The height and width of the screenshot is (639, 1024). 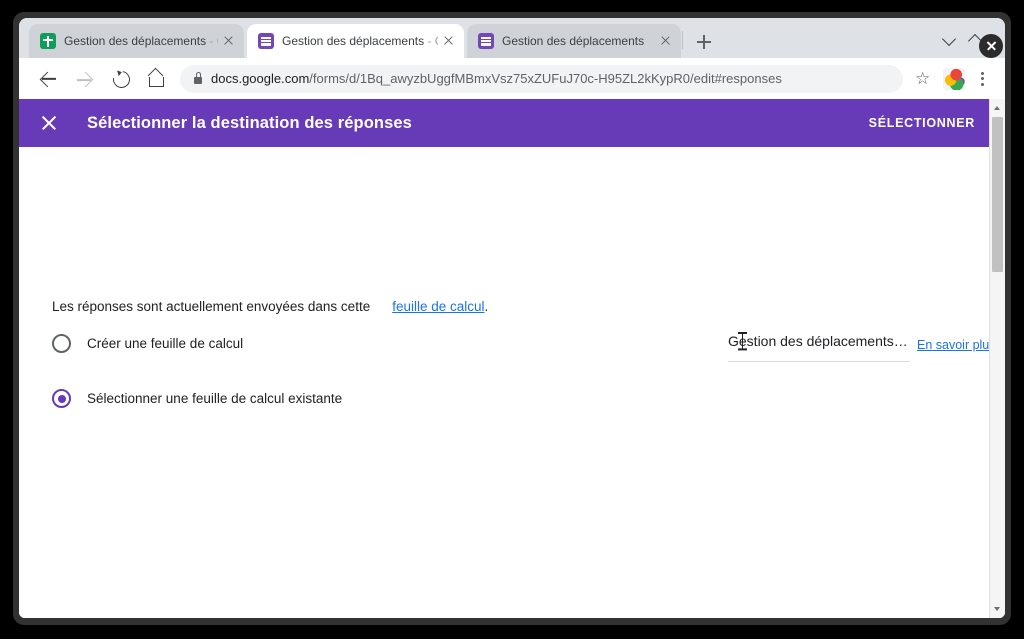 What do you see at coordinates (438, 306) in the screenshot?
I see `spreadsheet-link: feuille de calcul` at bounding box center [438, 306].